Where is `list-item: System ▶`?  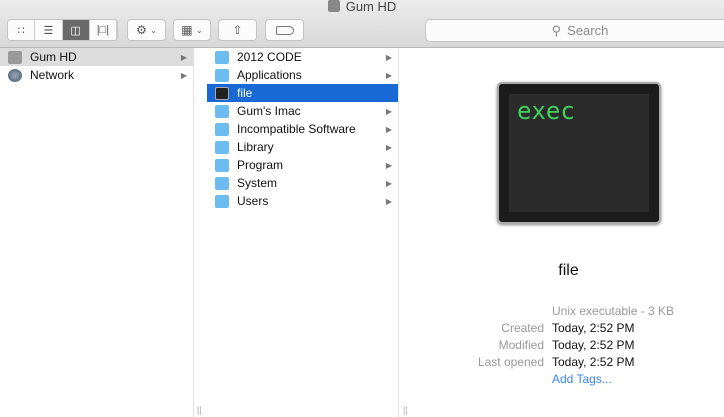
list-item: System ▶ is located at coordinates (302, 183).